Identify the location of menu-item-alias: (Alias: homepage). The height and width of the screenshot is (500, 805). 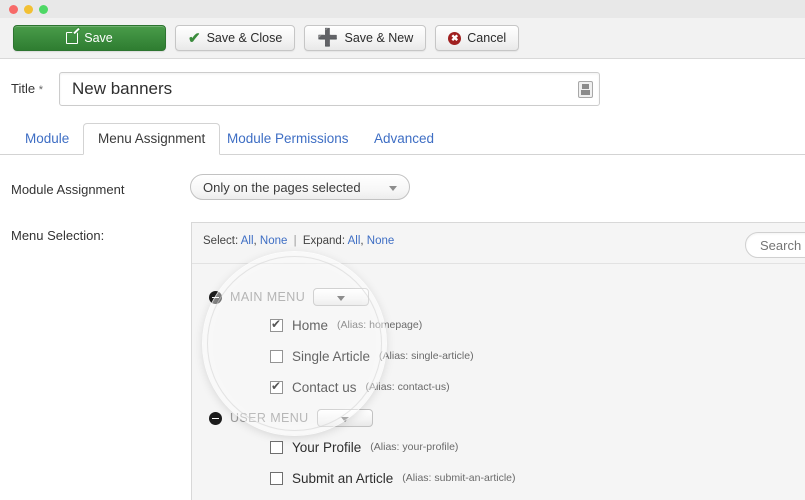
(380, 325).